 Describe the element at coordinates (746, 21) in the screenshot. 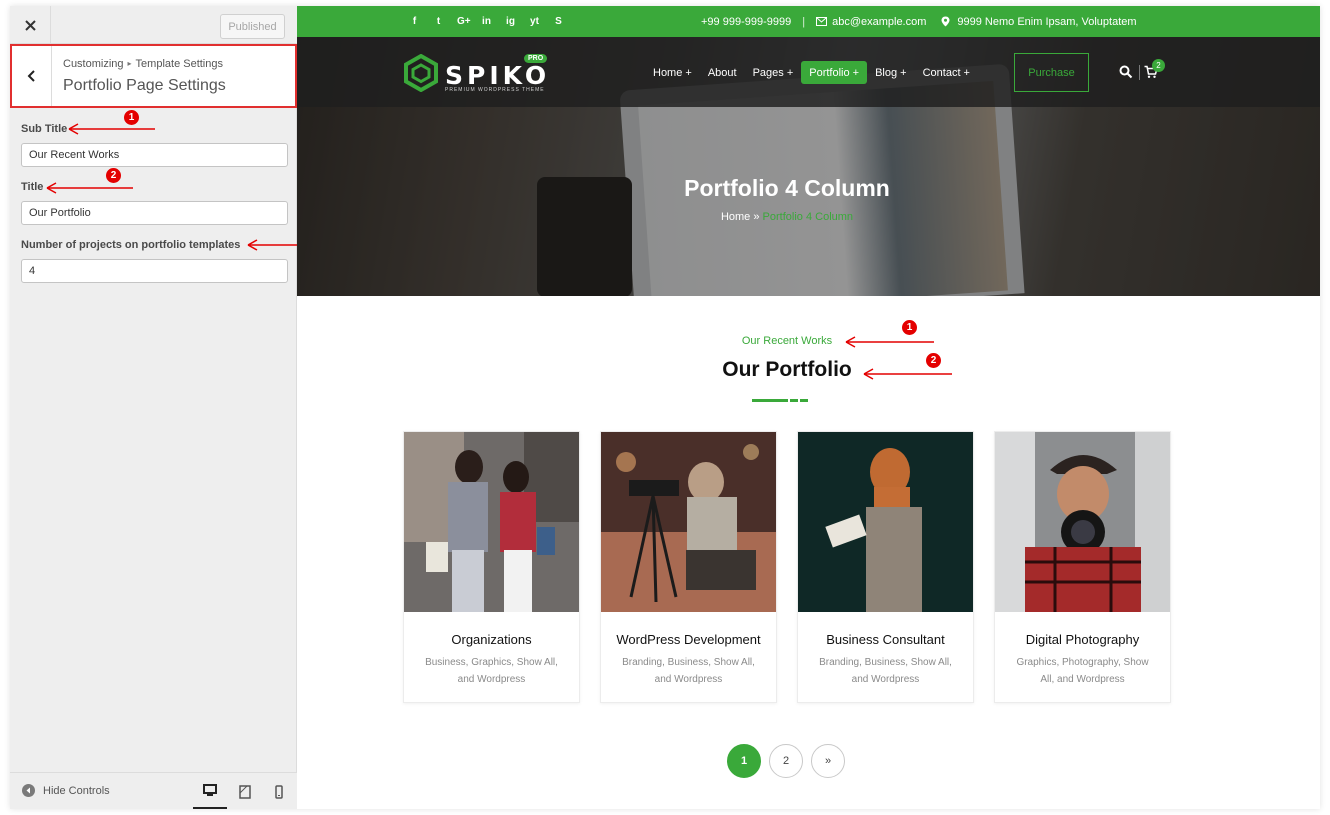

I see `phone-number: +99 999-999-9999` at that location.